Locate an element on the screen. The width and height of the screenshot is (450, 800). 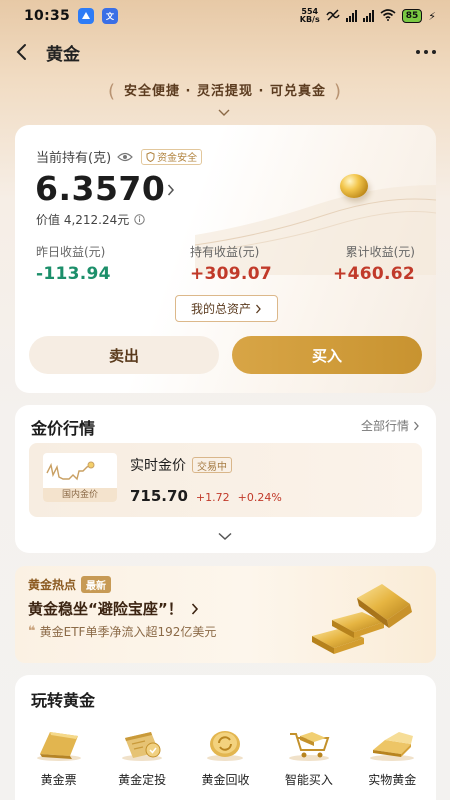
realtime-label: 实时金价 is located at coordinates (158, 466).